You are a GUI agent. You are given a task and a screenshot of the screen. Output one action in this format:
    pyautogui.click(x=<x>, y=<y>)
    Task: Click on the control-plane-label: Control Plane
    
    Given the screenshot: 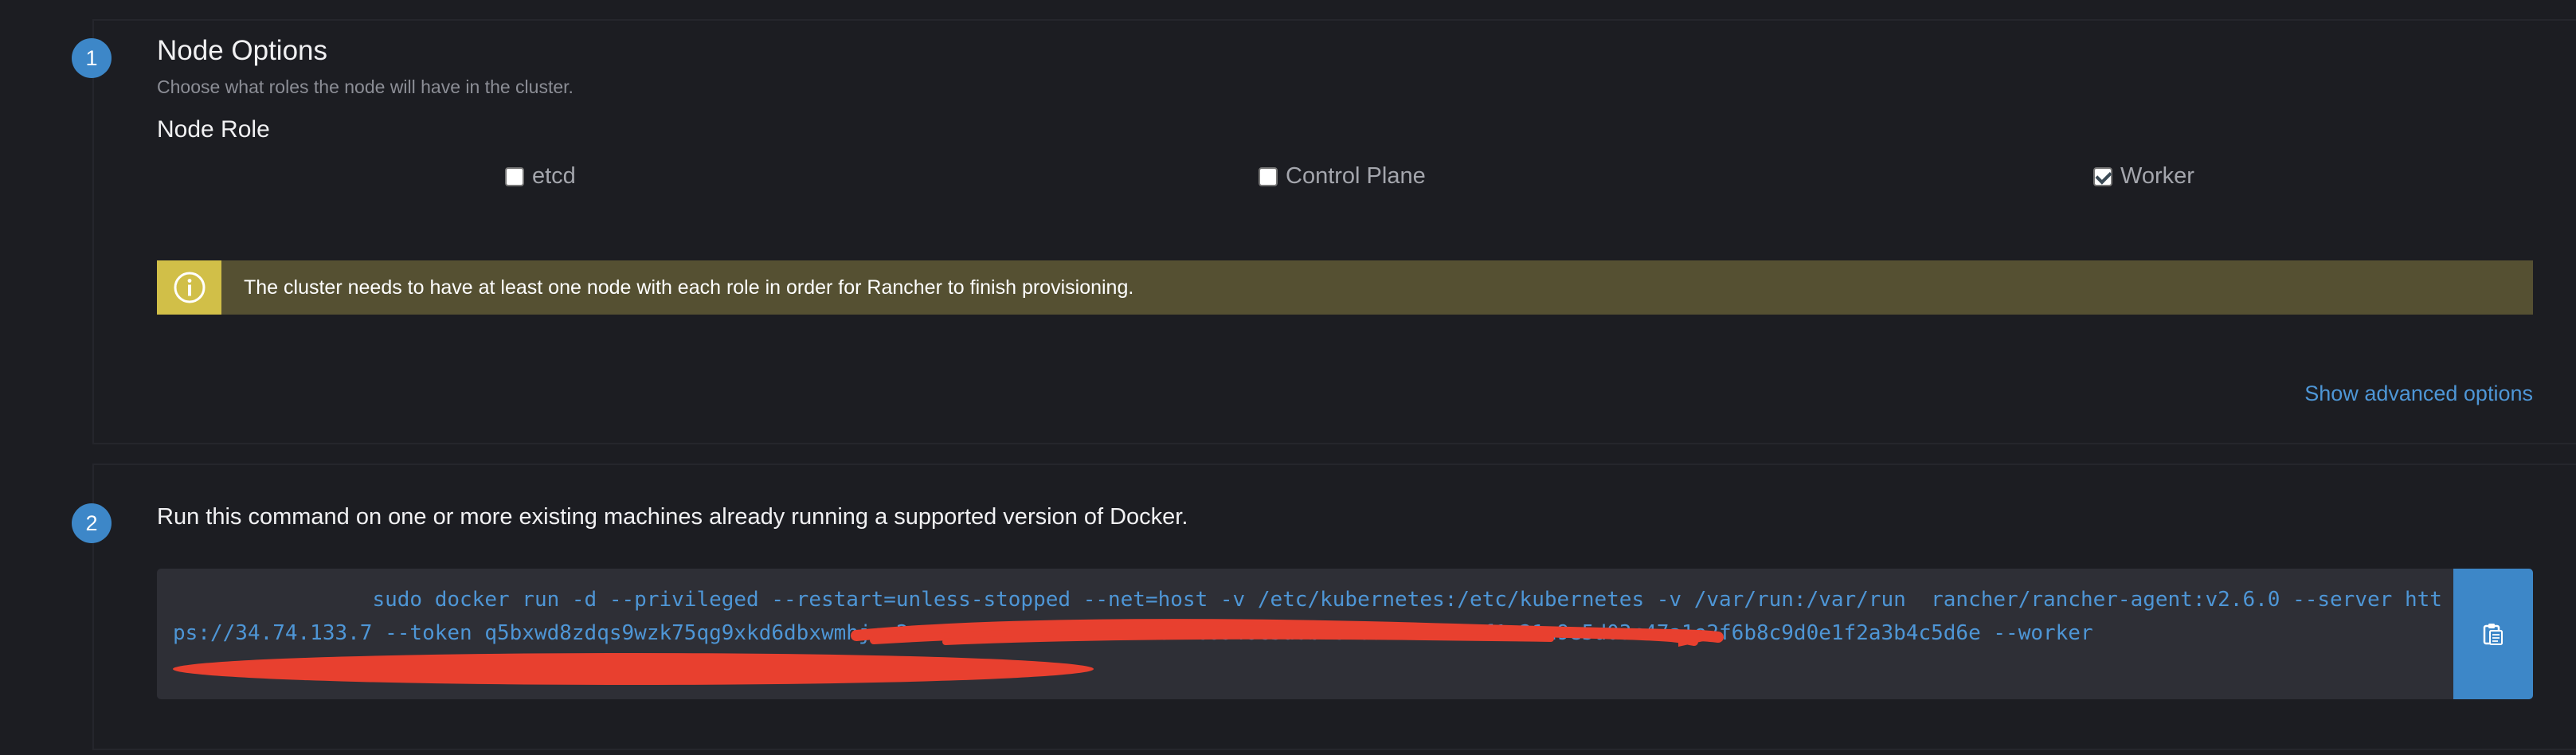 What is the action you would take?
    pyautogui.click(x=1356, y=176)
    